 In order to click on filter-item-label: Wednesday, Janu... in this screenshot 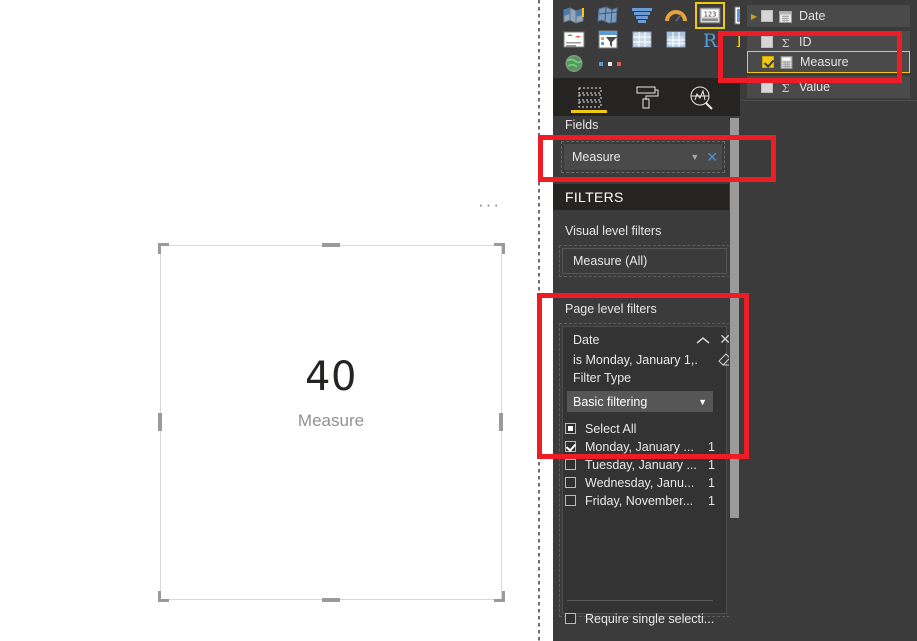, I will do `click(640, 482)`.